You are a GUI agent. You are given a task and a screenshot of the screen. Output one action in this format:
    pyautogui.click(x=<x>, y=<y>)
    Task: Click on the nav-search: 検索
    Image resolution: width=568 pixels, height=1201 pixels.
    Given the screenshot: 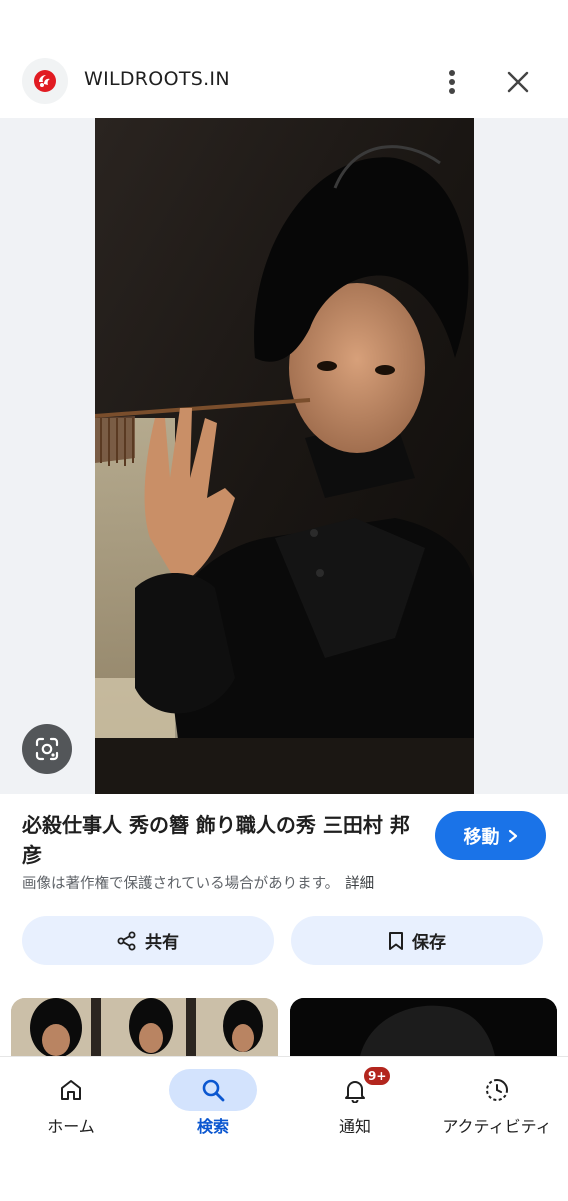 What is the action you would take?
    pyautogui.click(x=213, y=1107)
    